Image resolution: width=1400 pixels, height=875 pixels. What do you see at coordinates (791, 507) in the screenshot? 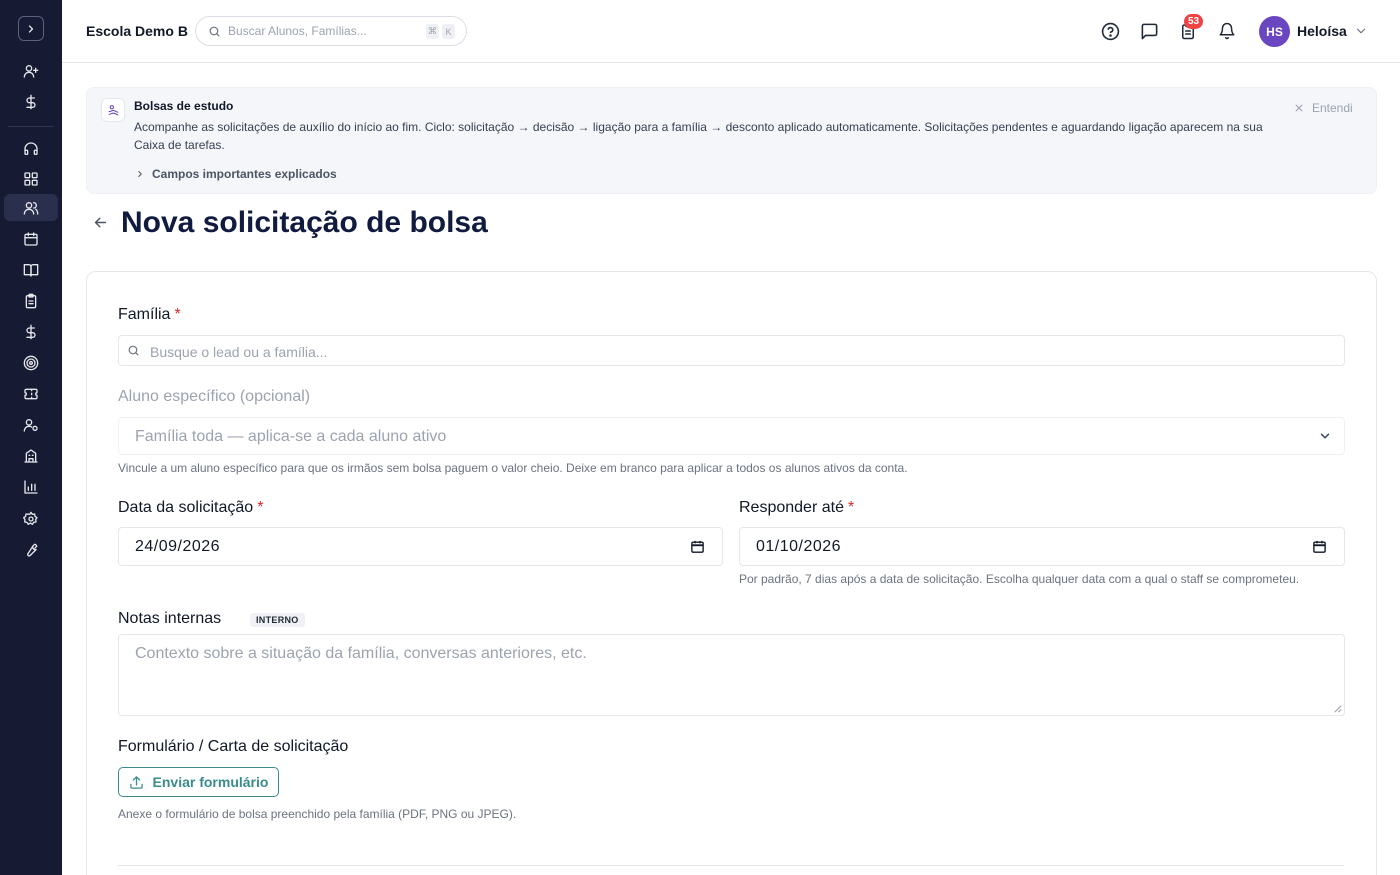
I see `respond-by-label-text: Responder até` at bounding box center [791, 507].